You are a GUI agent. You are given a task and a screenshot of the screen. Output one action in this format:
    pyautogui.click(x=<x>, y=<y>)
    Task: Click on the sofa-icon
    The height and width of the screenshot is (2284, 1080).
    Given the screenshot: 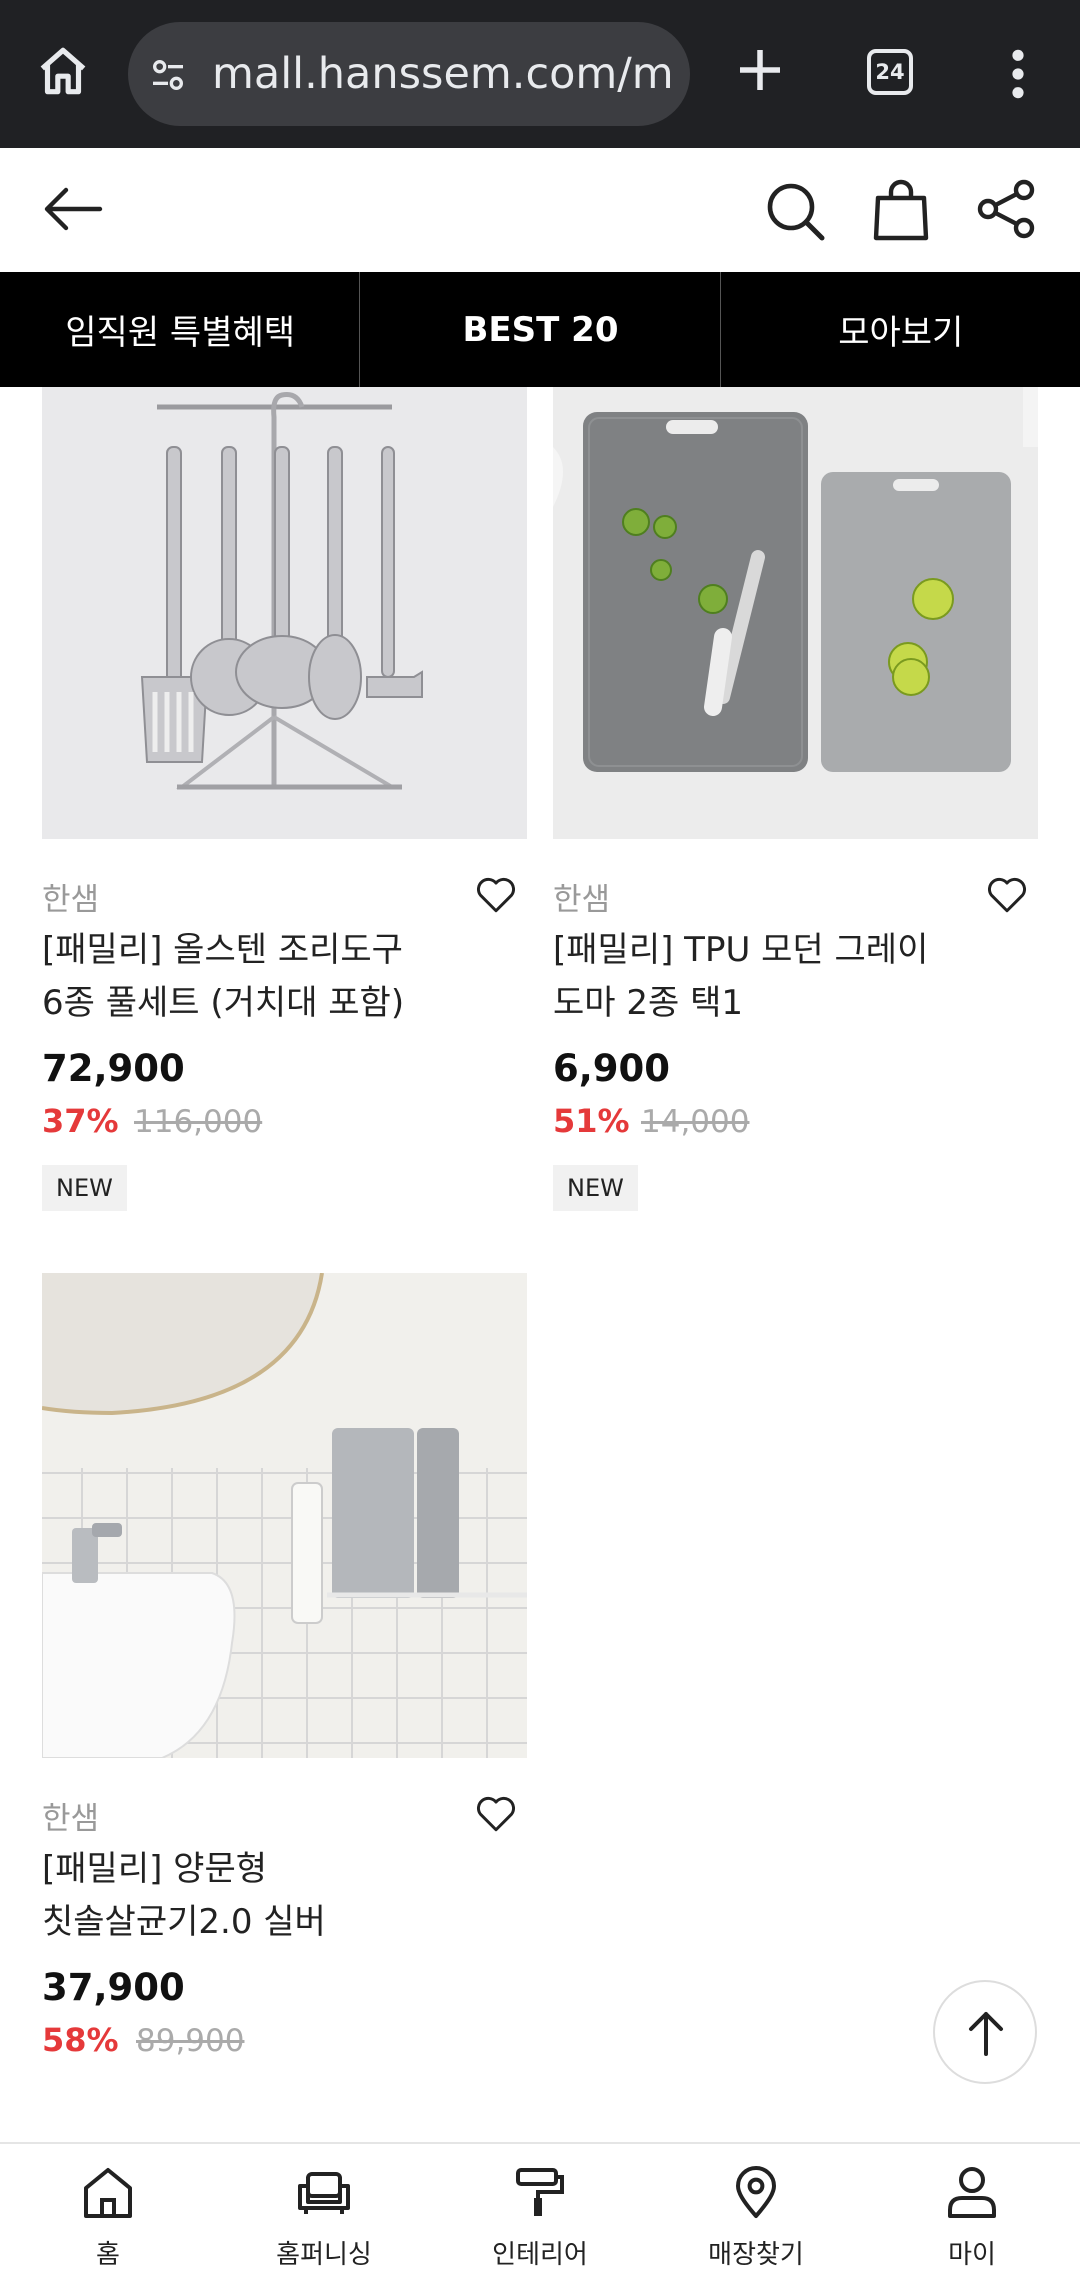 What is the action you would take?
    pyautogui.click(x=324, y=2193)
    